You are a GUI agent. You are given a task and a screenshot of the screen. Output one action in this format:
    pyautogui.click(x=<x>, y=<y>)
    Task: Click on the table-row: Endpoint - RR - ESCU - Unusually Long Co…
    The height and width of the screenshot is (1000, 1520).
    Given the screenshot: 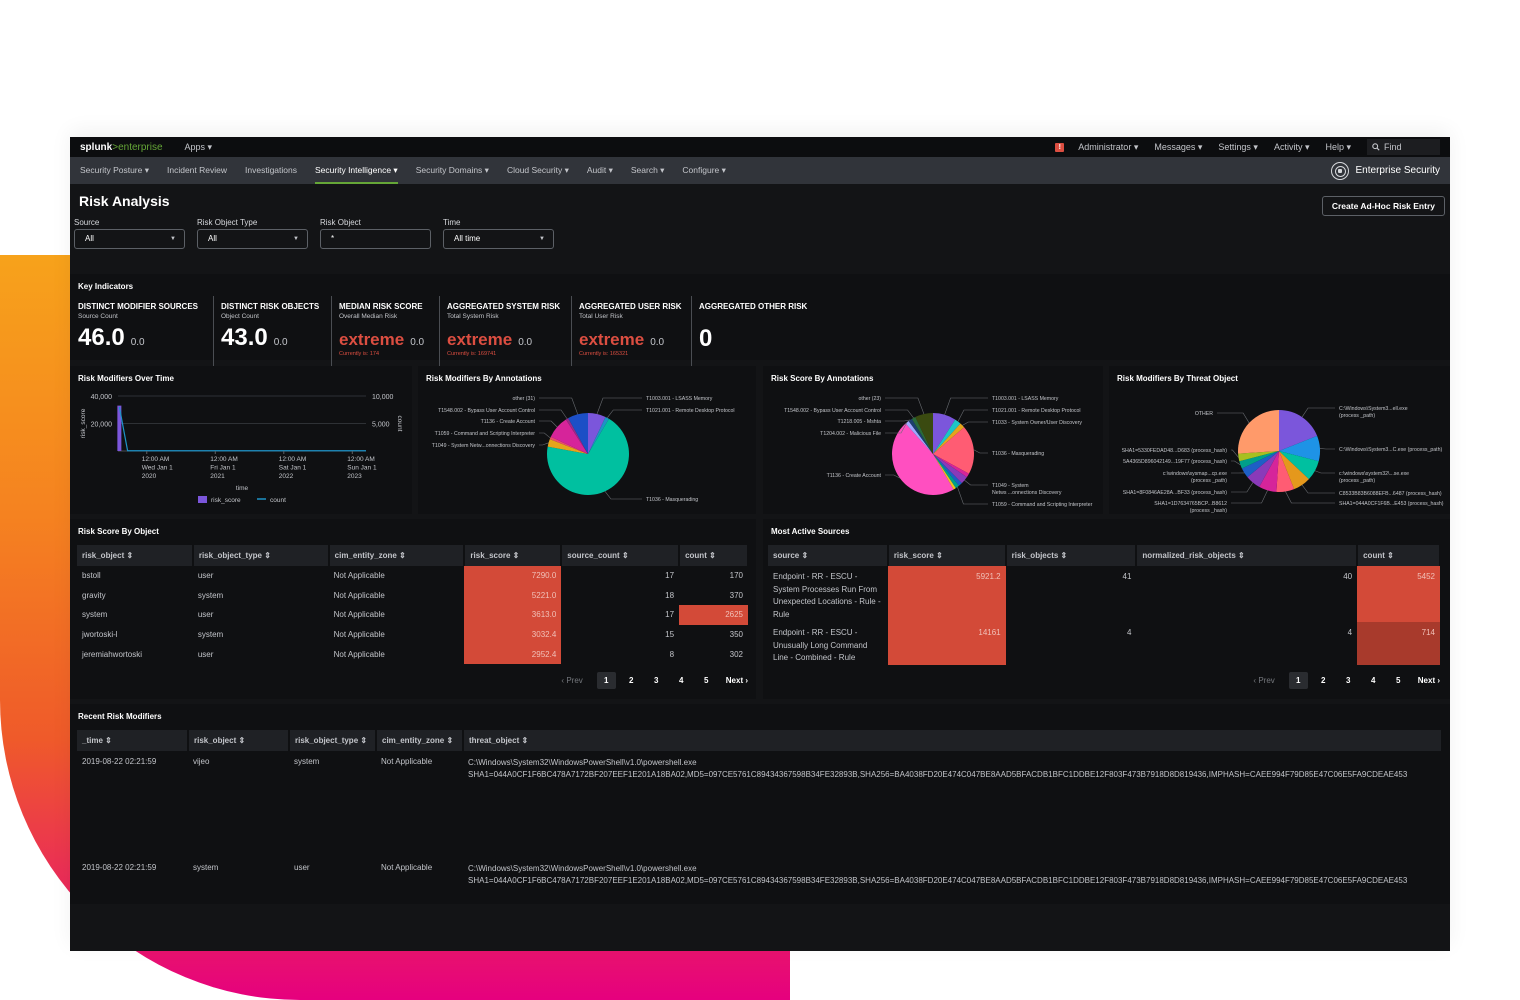 What is the action you would take?
    pyautogui.click(x=1104, y=643)
    